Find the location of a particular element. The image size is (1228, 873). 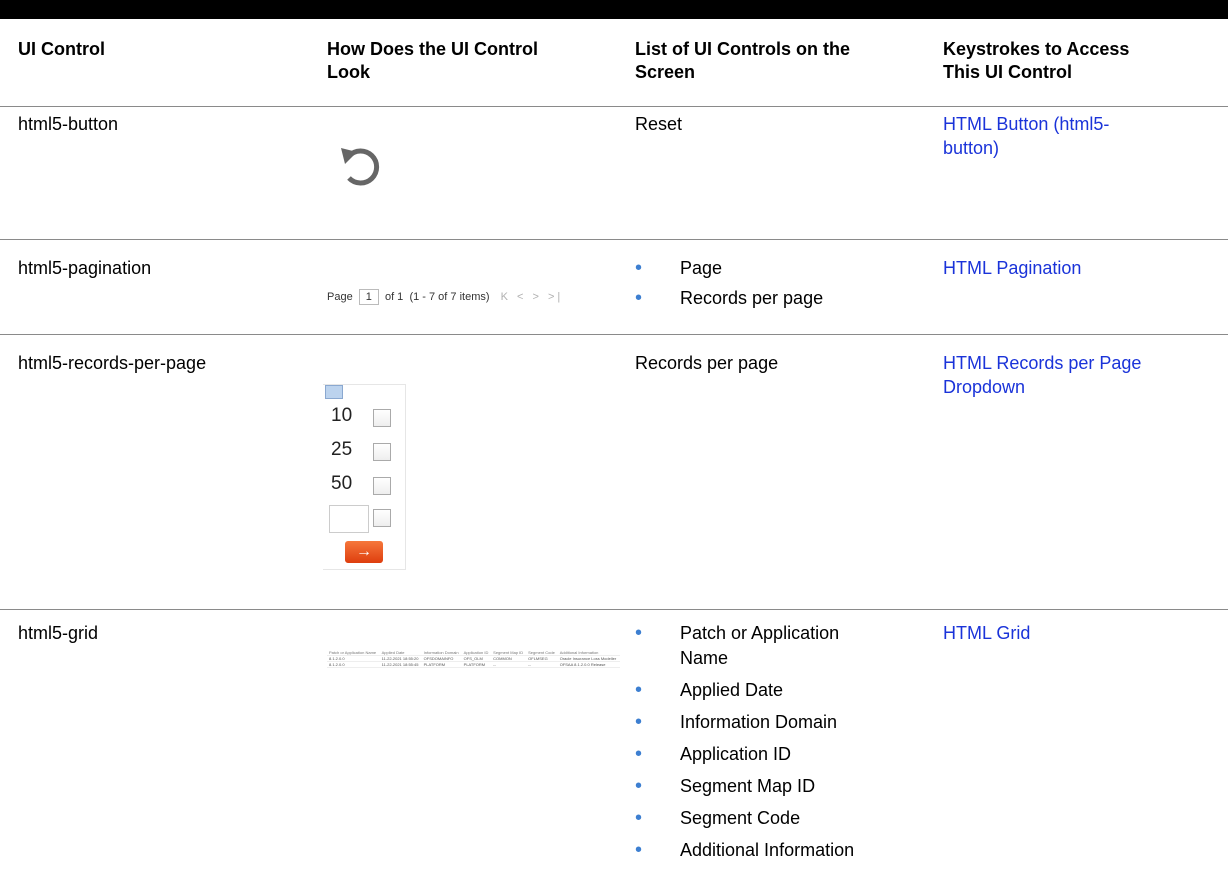

pagination-page-label: Page is located at coordinates (340, 297).